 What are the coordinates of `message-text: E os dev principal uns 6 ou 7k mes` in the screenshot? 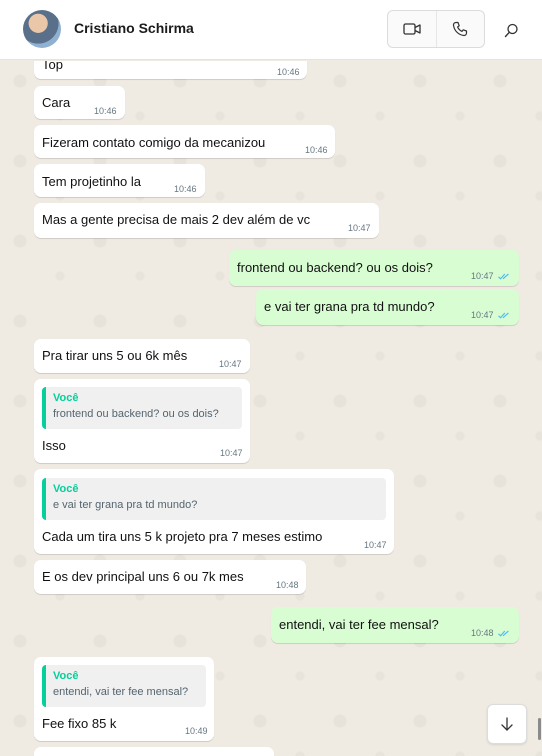 It's located at (143, 576).